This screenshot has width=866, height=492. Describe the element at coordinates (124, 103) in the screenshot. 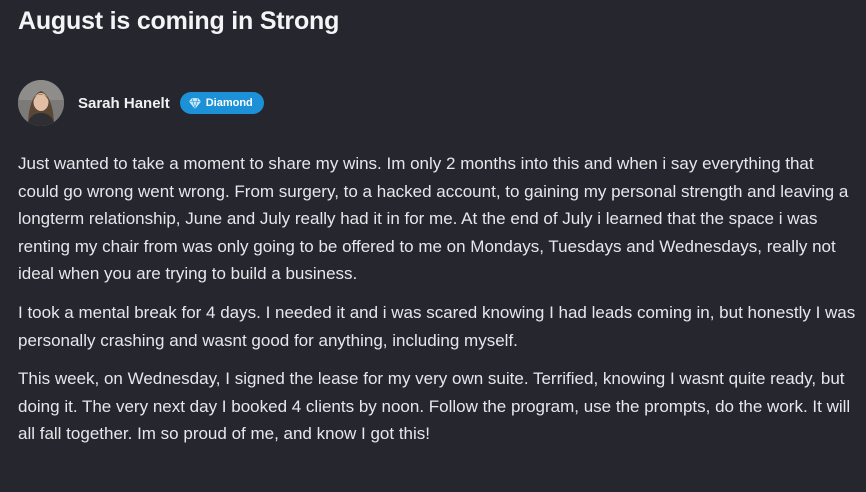

I see `author-name: Sarah Hanelt` at that location.